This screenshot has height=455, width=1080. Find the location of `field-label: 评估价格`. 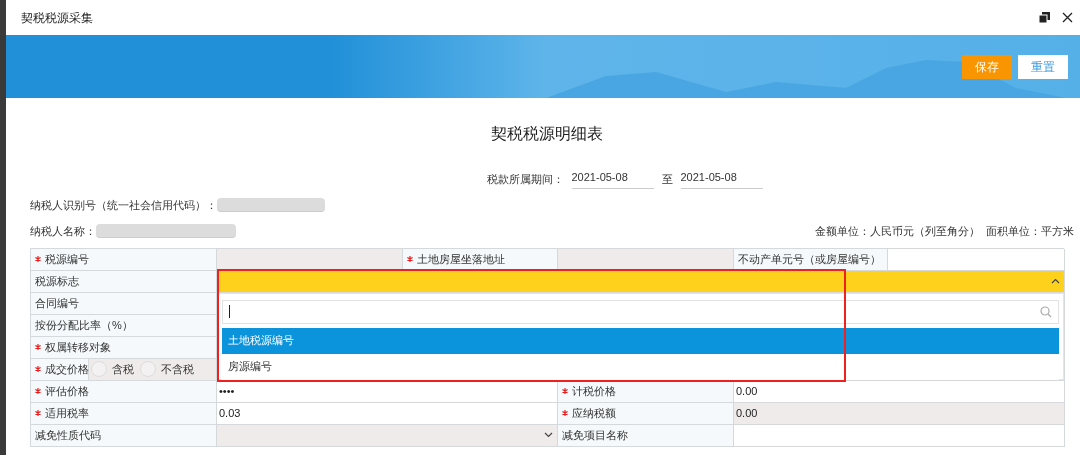

field-label: 评估价格 is located at coordinates (124, 391).